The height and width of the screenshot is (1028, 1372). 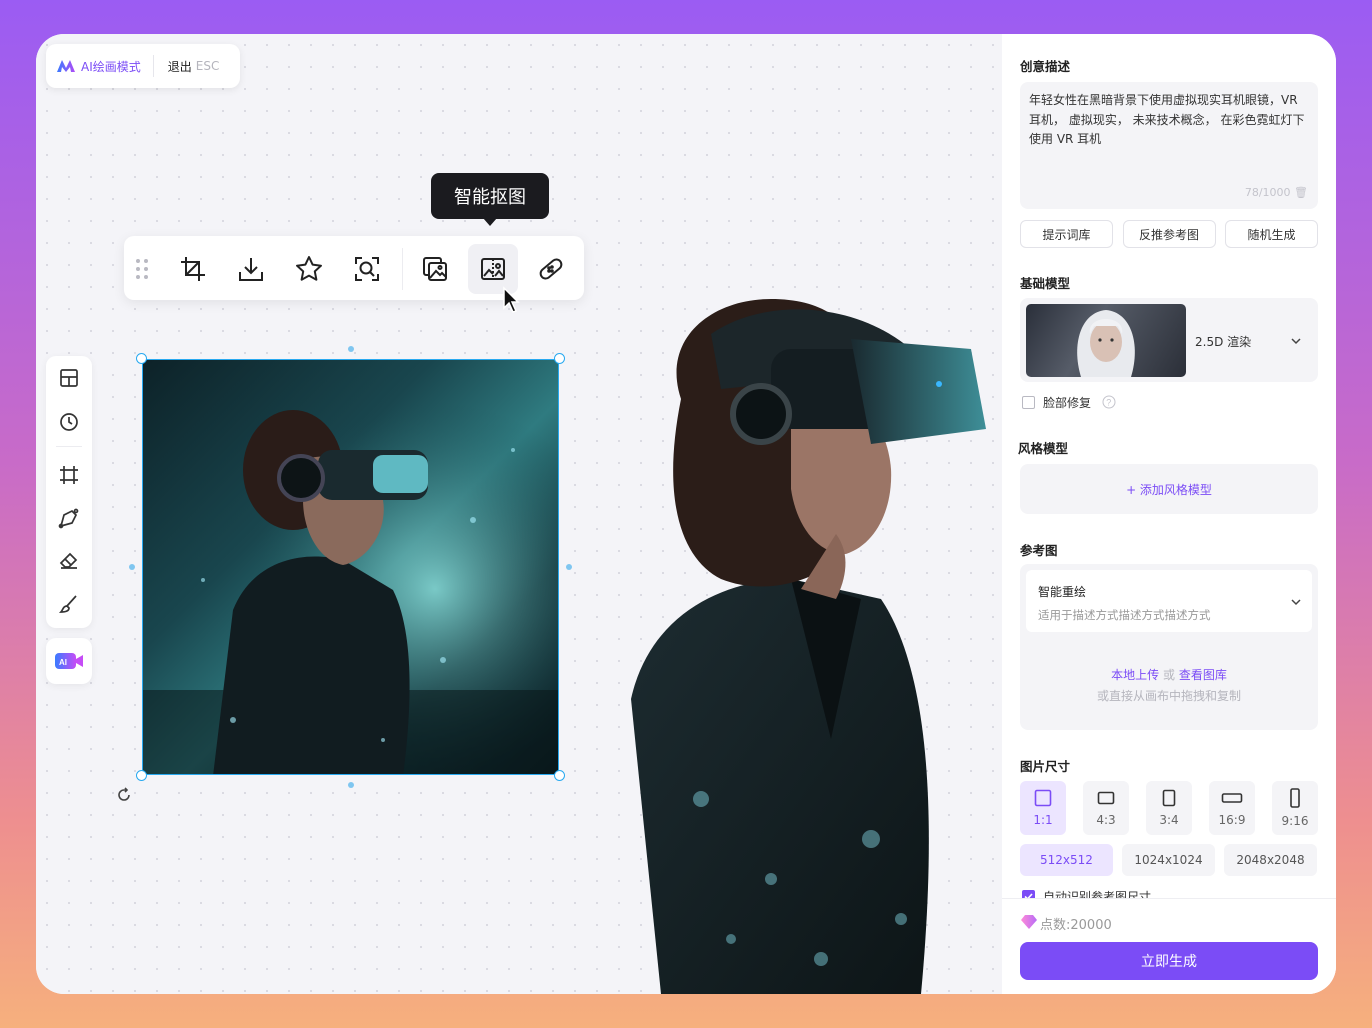 I want to click on reference-mode-select: 智能重绘 适用于描述方式描述方式描述方式, so click(x=1169, y=601).